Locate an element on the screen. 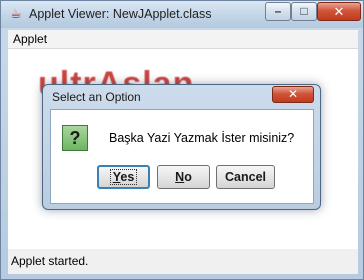 The image size is (364, 280). maximize-button: □ is located at coordinates (304, 11).